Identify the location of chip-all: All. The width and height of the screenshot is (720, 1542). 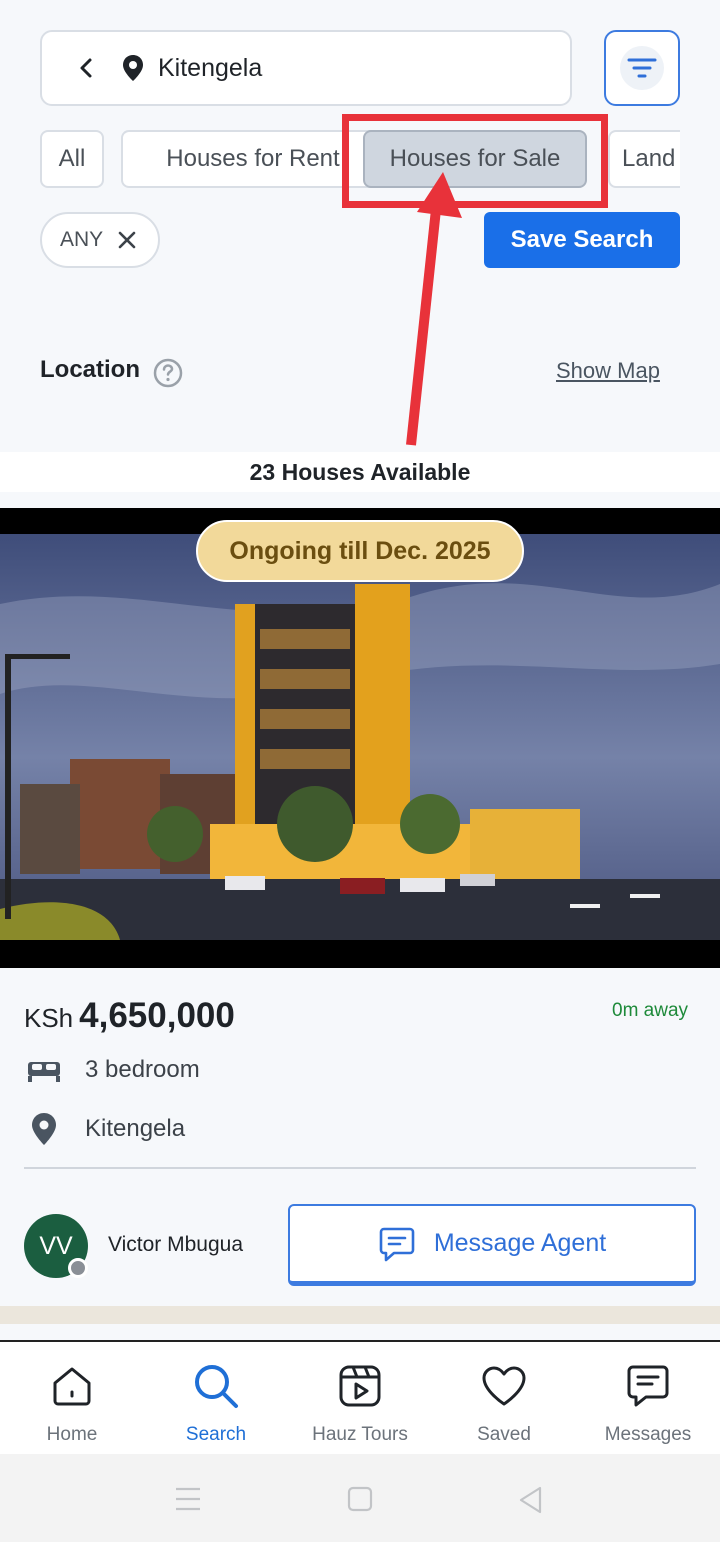
(72, 159).